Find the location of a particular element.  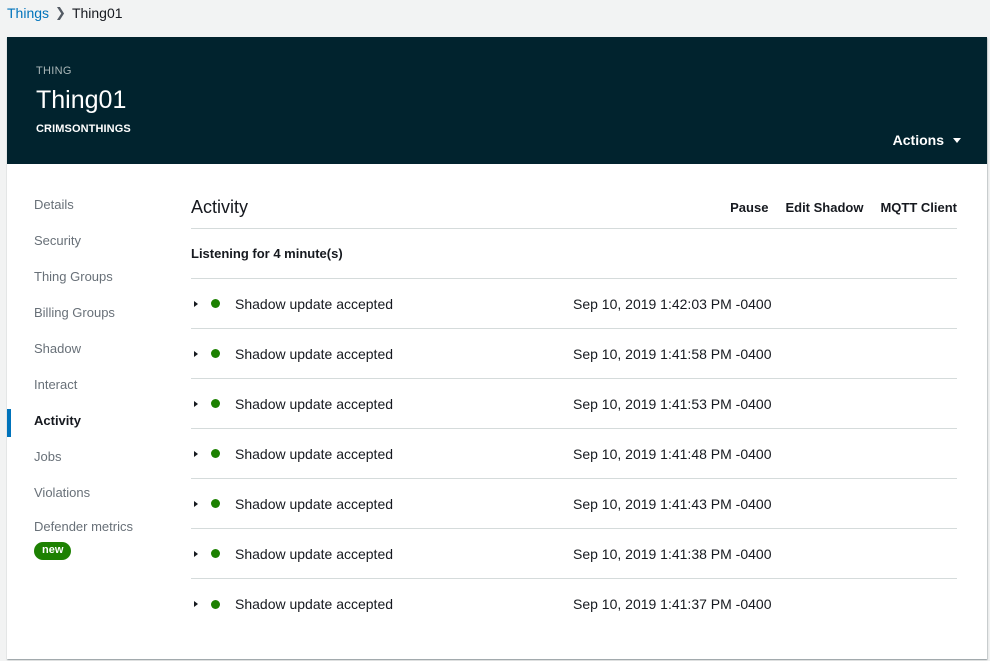

actions-label: Actions is located at coordinates (918, 140).